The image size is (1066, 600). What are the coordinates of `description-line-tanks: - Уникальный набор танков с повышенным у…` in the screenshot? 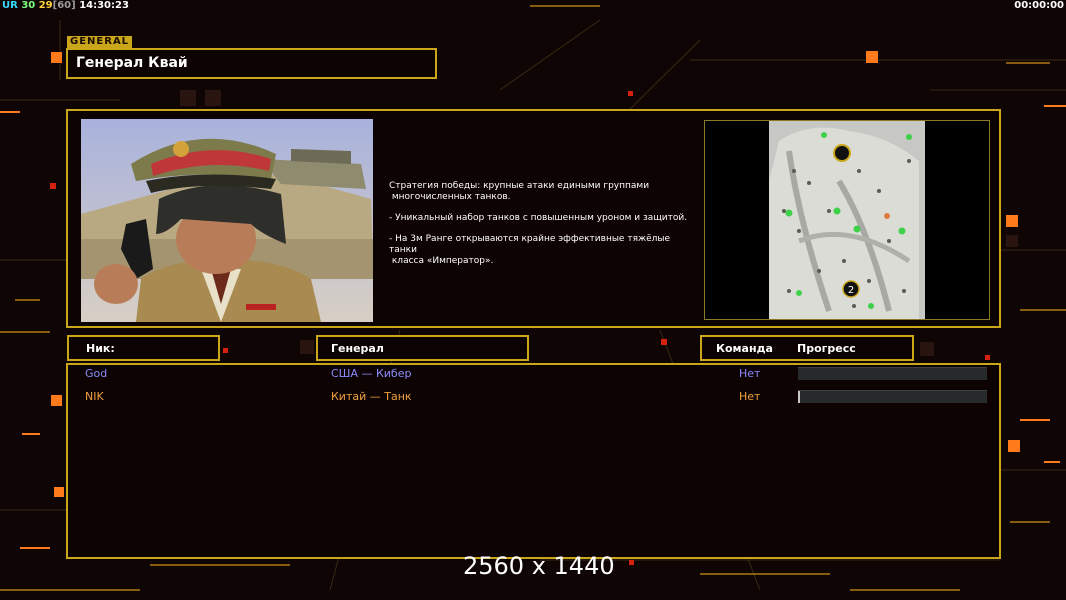 It's located at (538, 218).